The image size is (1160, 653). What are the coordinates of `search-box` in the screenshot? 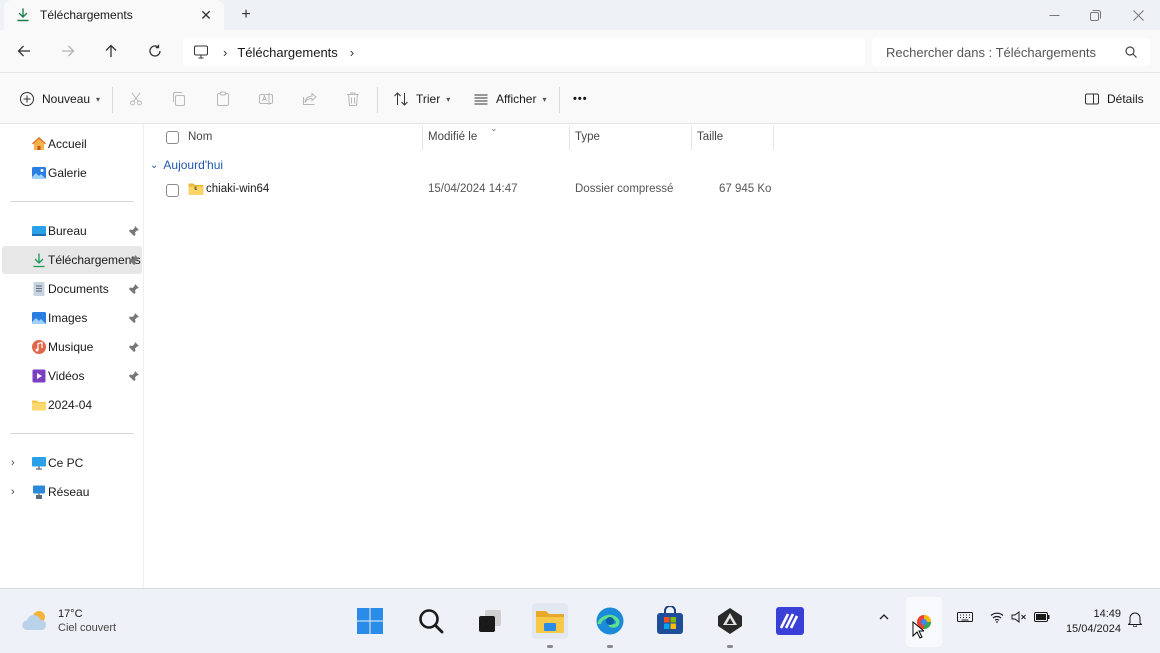 It's located at (1011, 52).